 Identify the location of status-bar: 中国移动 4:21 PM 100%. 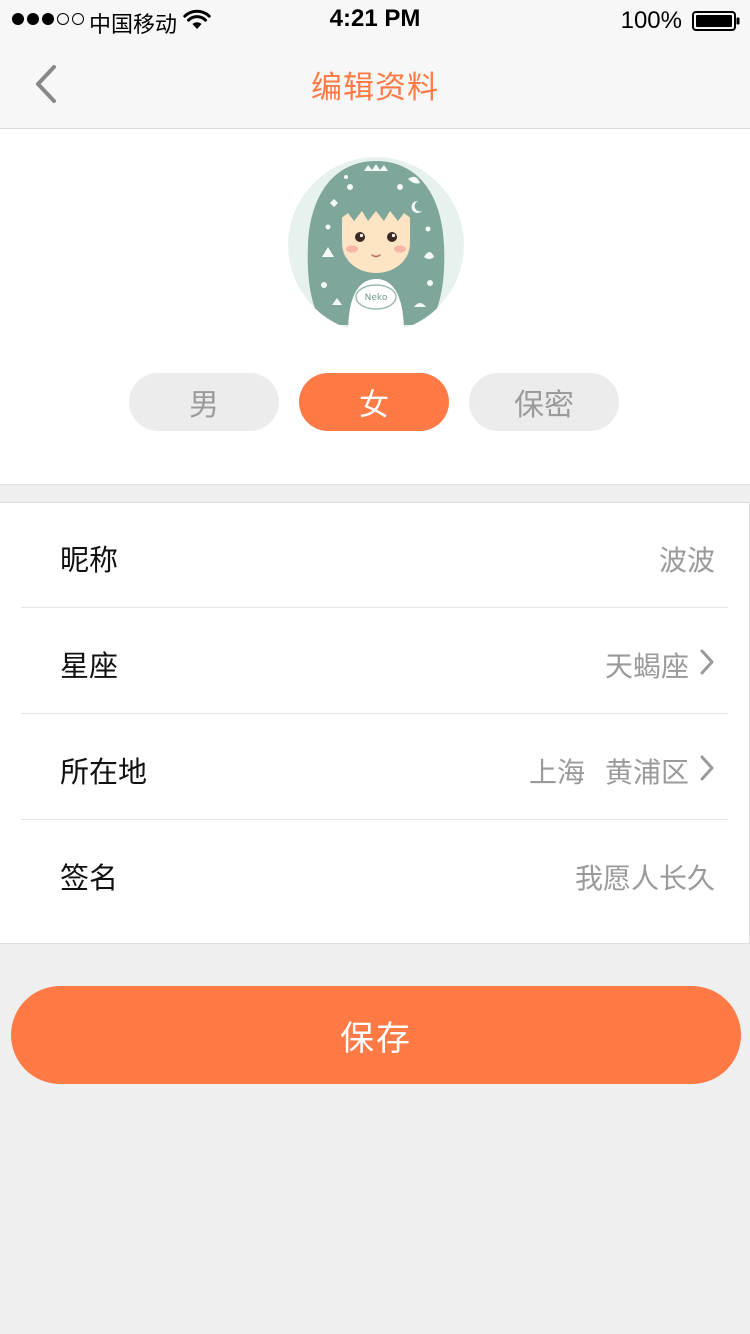
(375, 20).